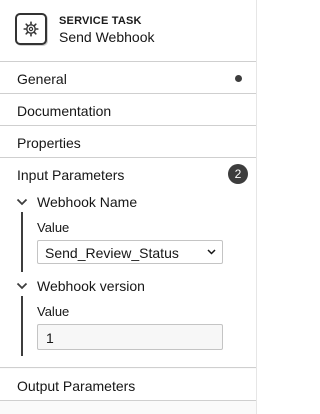 The image size is (320, 414). What do you see at coordinates (91, 286) in the screenshot?
I see `input-param-title: Webhook version` at bounding box center [91, 286].